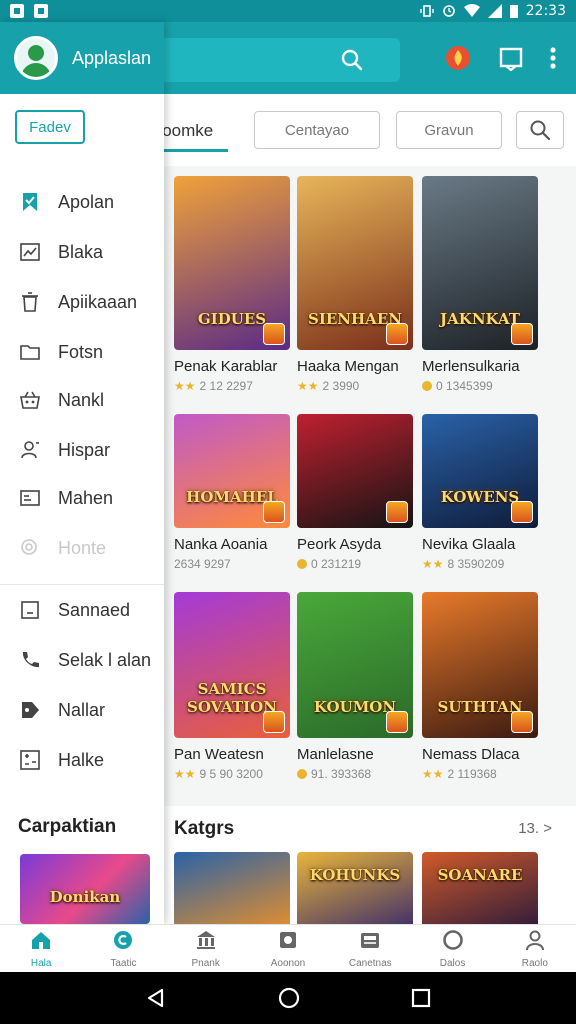 The height and width of the screenshot is (1024, 576). I want to click on drawer-item-label: Honte, so click(82, 547).